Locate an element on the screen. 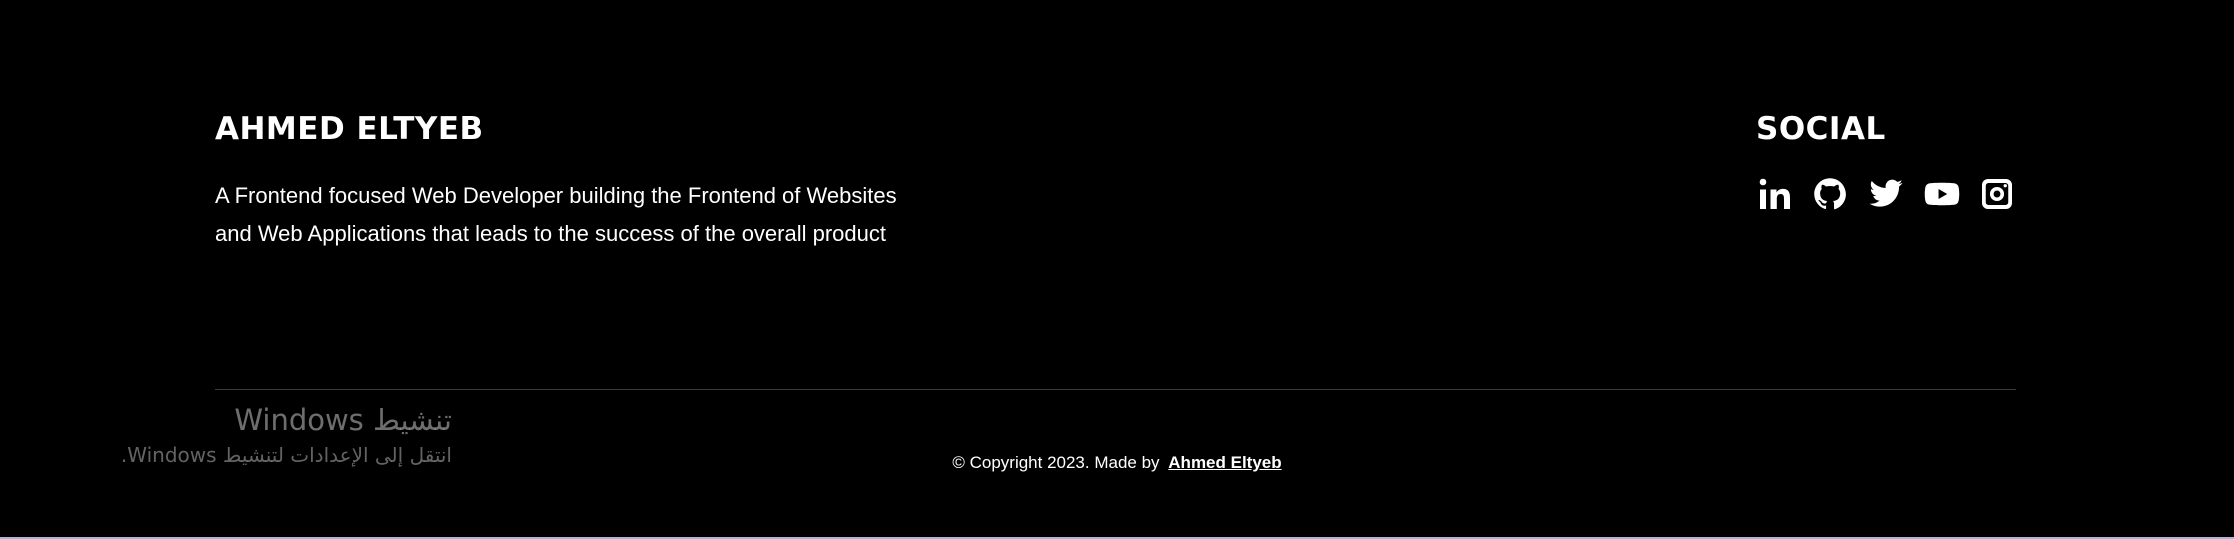 The width and height of the screenshot is (2234, 539). linkedin-icon is located at coordinates (1774, 193).